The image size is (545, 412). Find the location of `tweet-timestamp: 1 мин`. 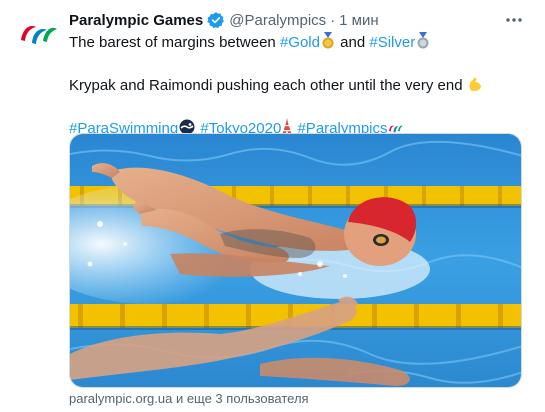

tweet-timestamp: 1 мин is located at coordinates (359, 20).